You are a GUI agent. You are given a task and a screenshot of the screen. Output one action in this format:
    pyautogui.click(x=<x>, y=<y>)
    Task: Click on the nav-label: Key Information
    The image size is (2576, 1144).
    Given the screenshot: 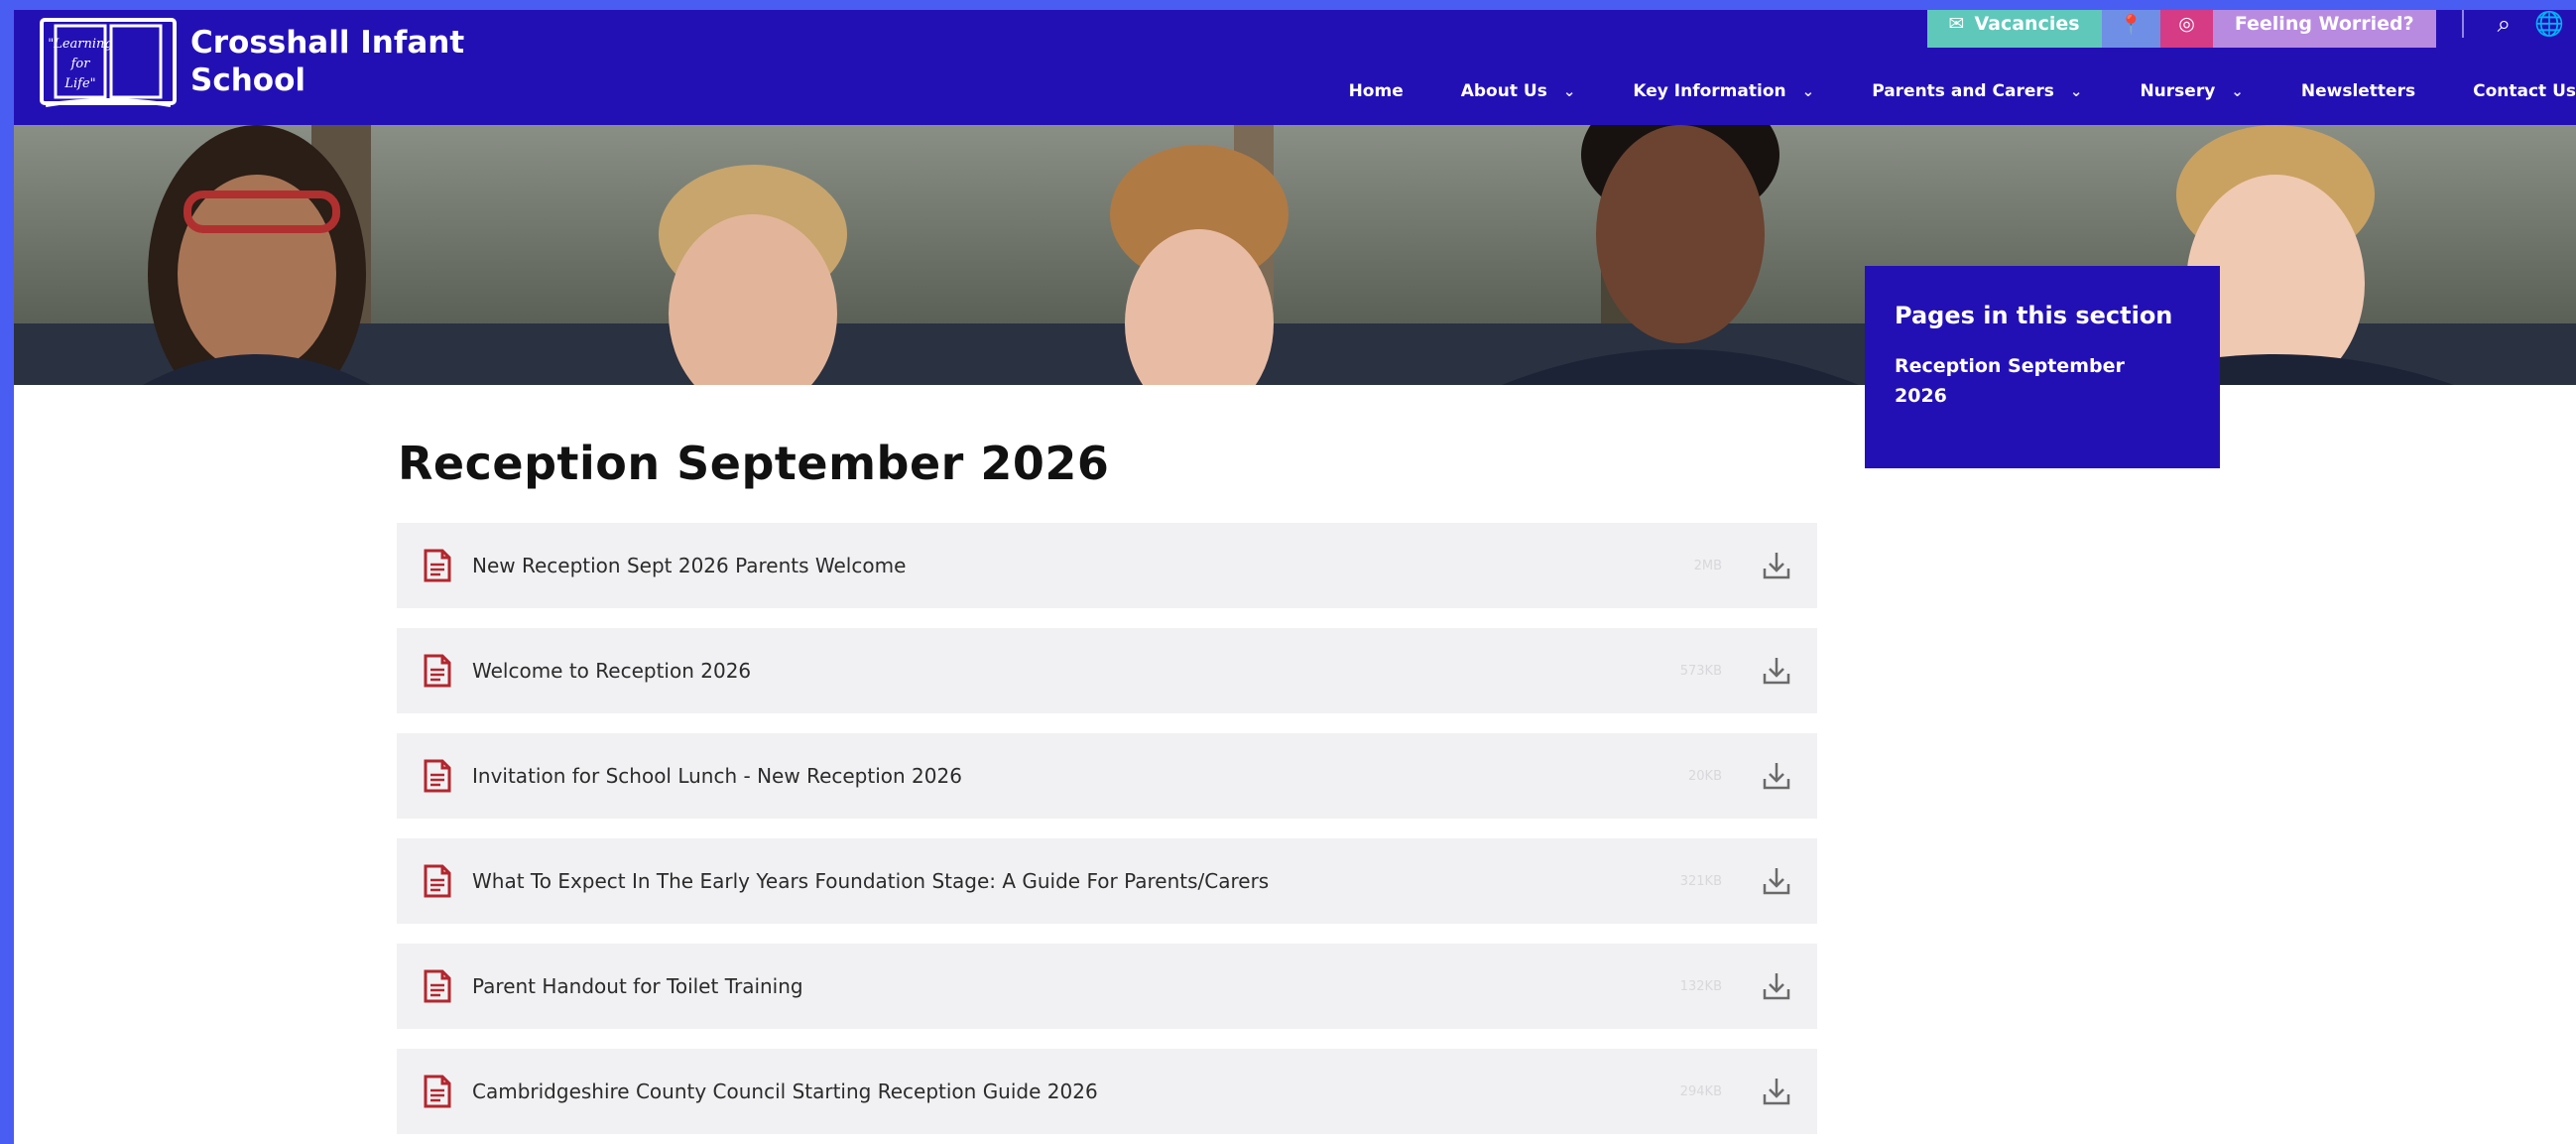 What is the action you would take?
    pyautogui.click(x=1709, y=91)
    